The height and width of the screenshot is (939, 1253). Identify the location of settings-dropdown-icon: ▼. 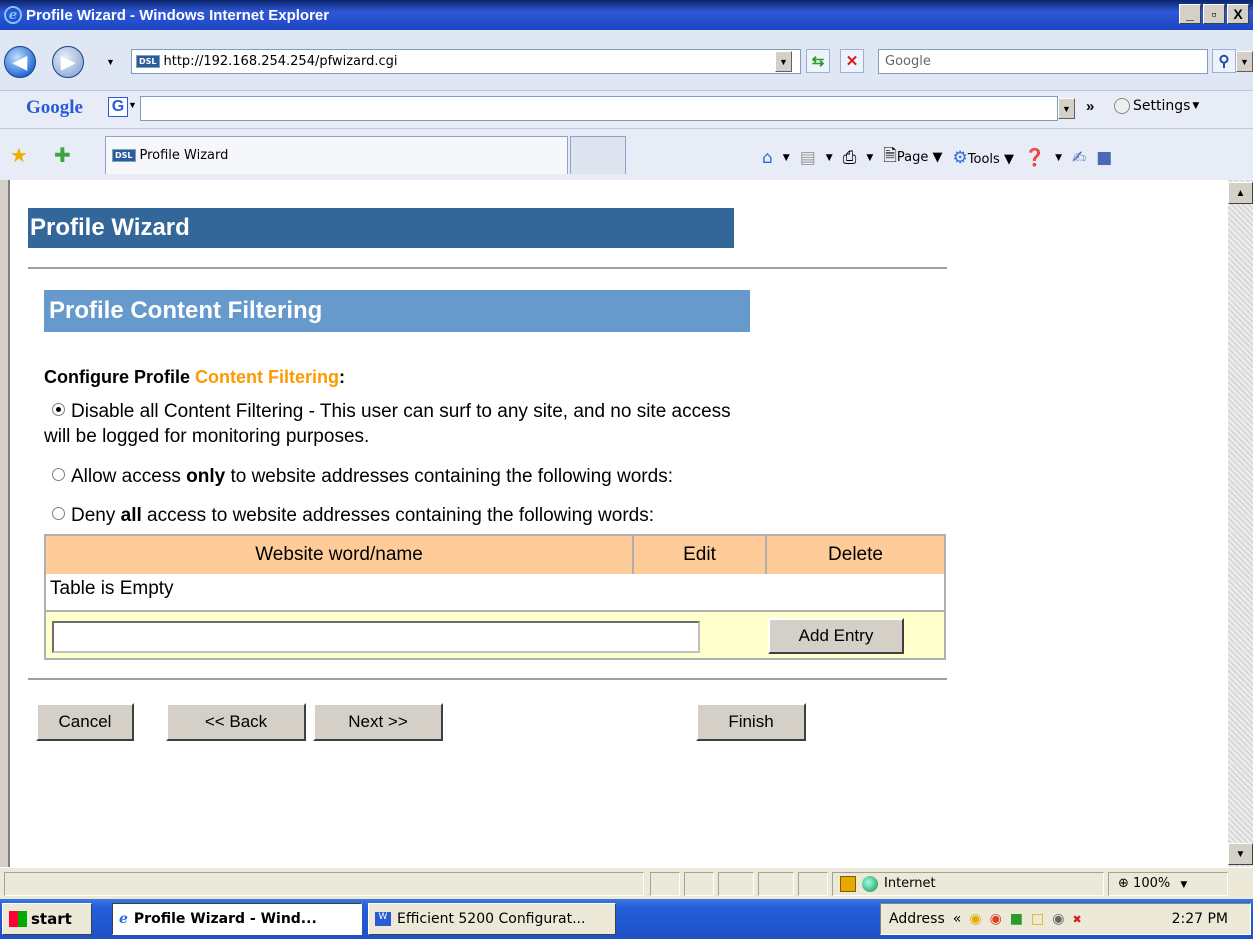
(1196, 106).